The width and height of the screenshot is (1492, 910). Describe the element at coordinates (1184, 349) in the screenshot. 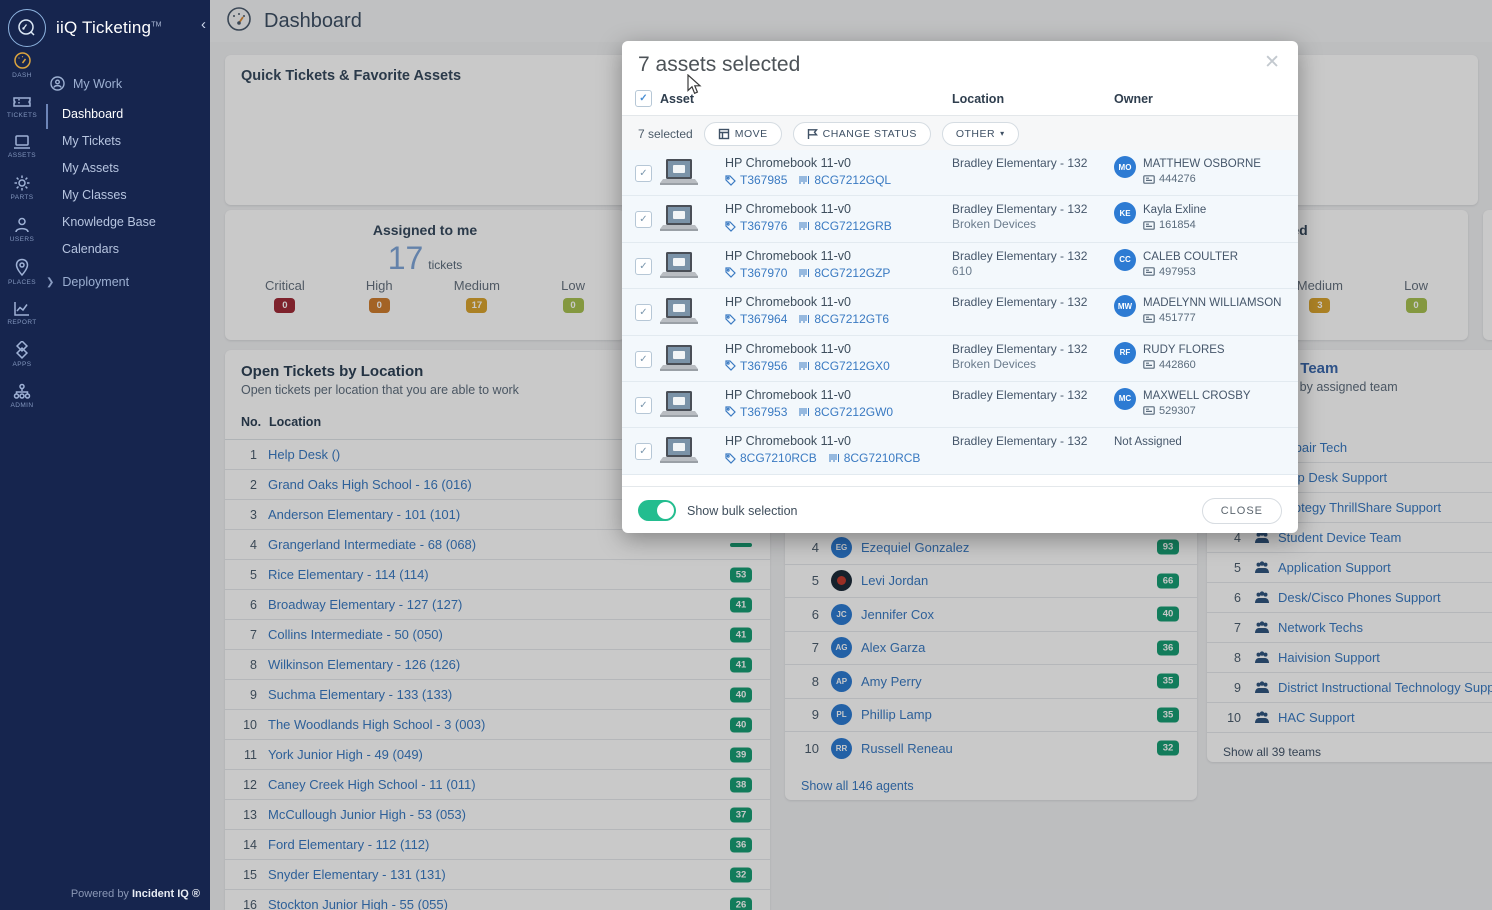

I see `owner-name: RUDY FLORES` at that location.